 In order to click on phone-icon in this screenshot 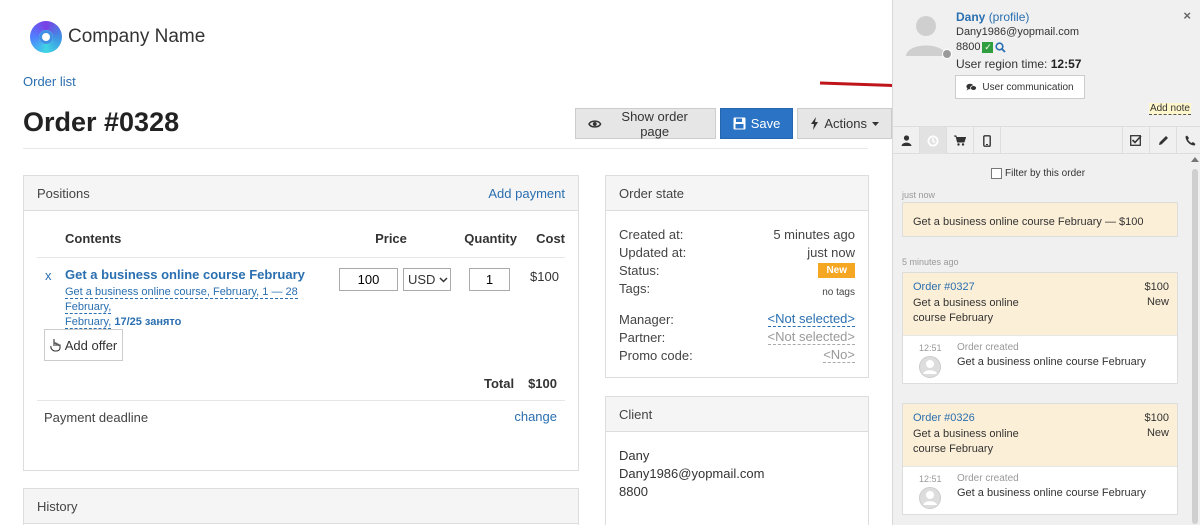, I will do `click(1190, 140)`.